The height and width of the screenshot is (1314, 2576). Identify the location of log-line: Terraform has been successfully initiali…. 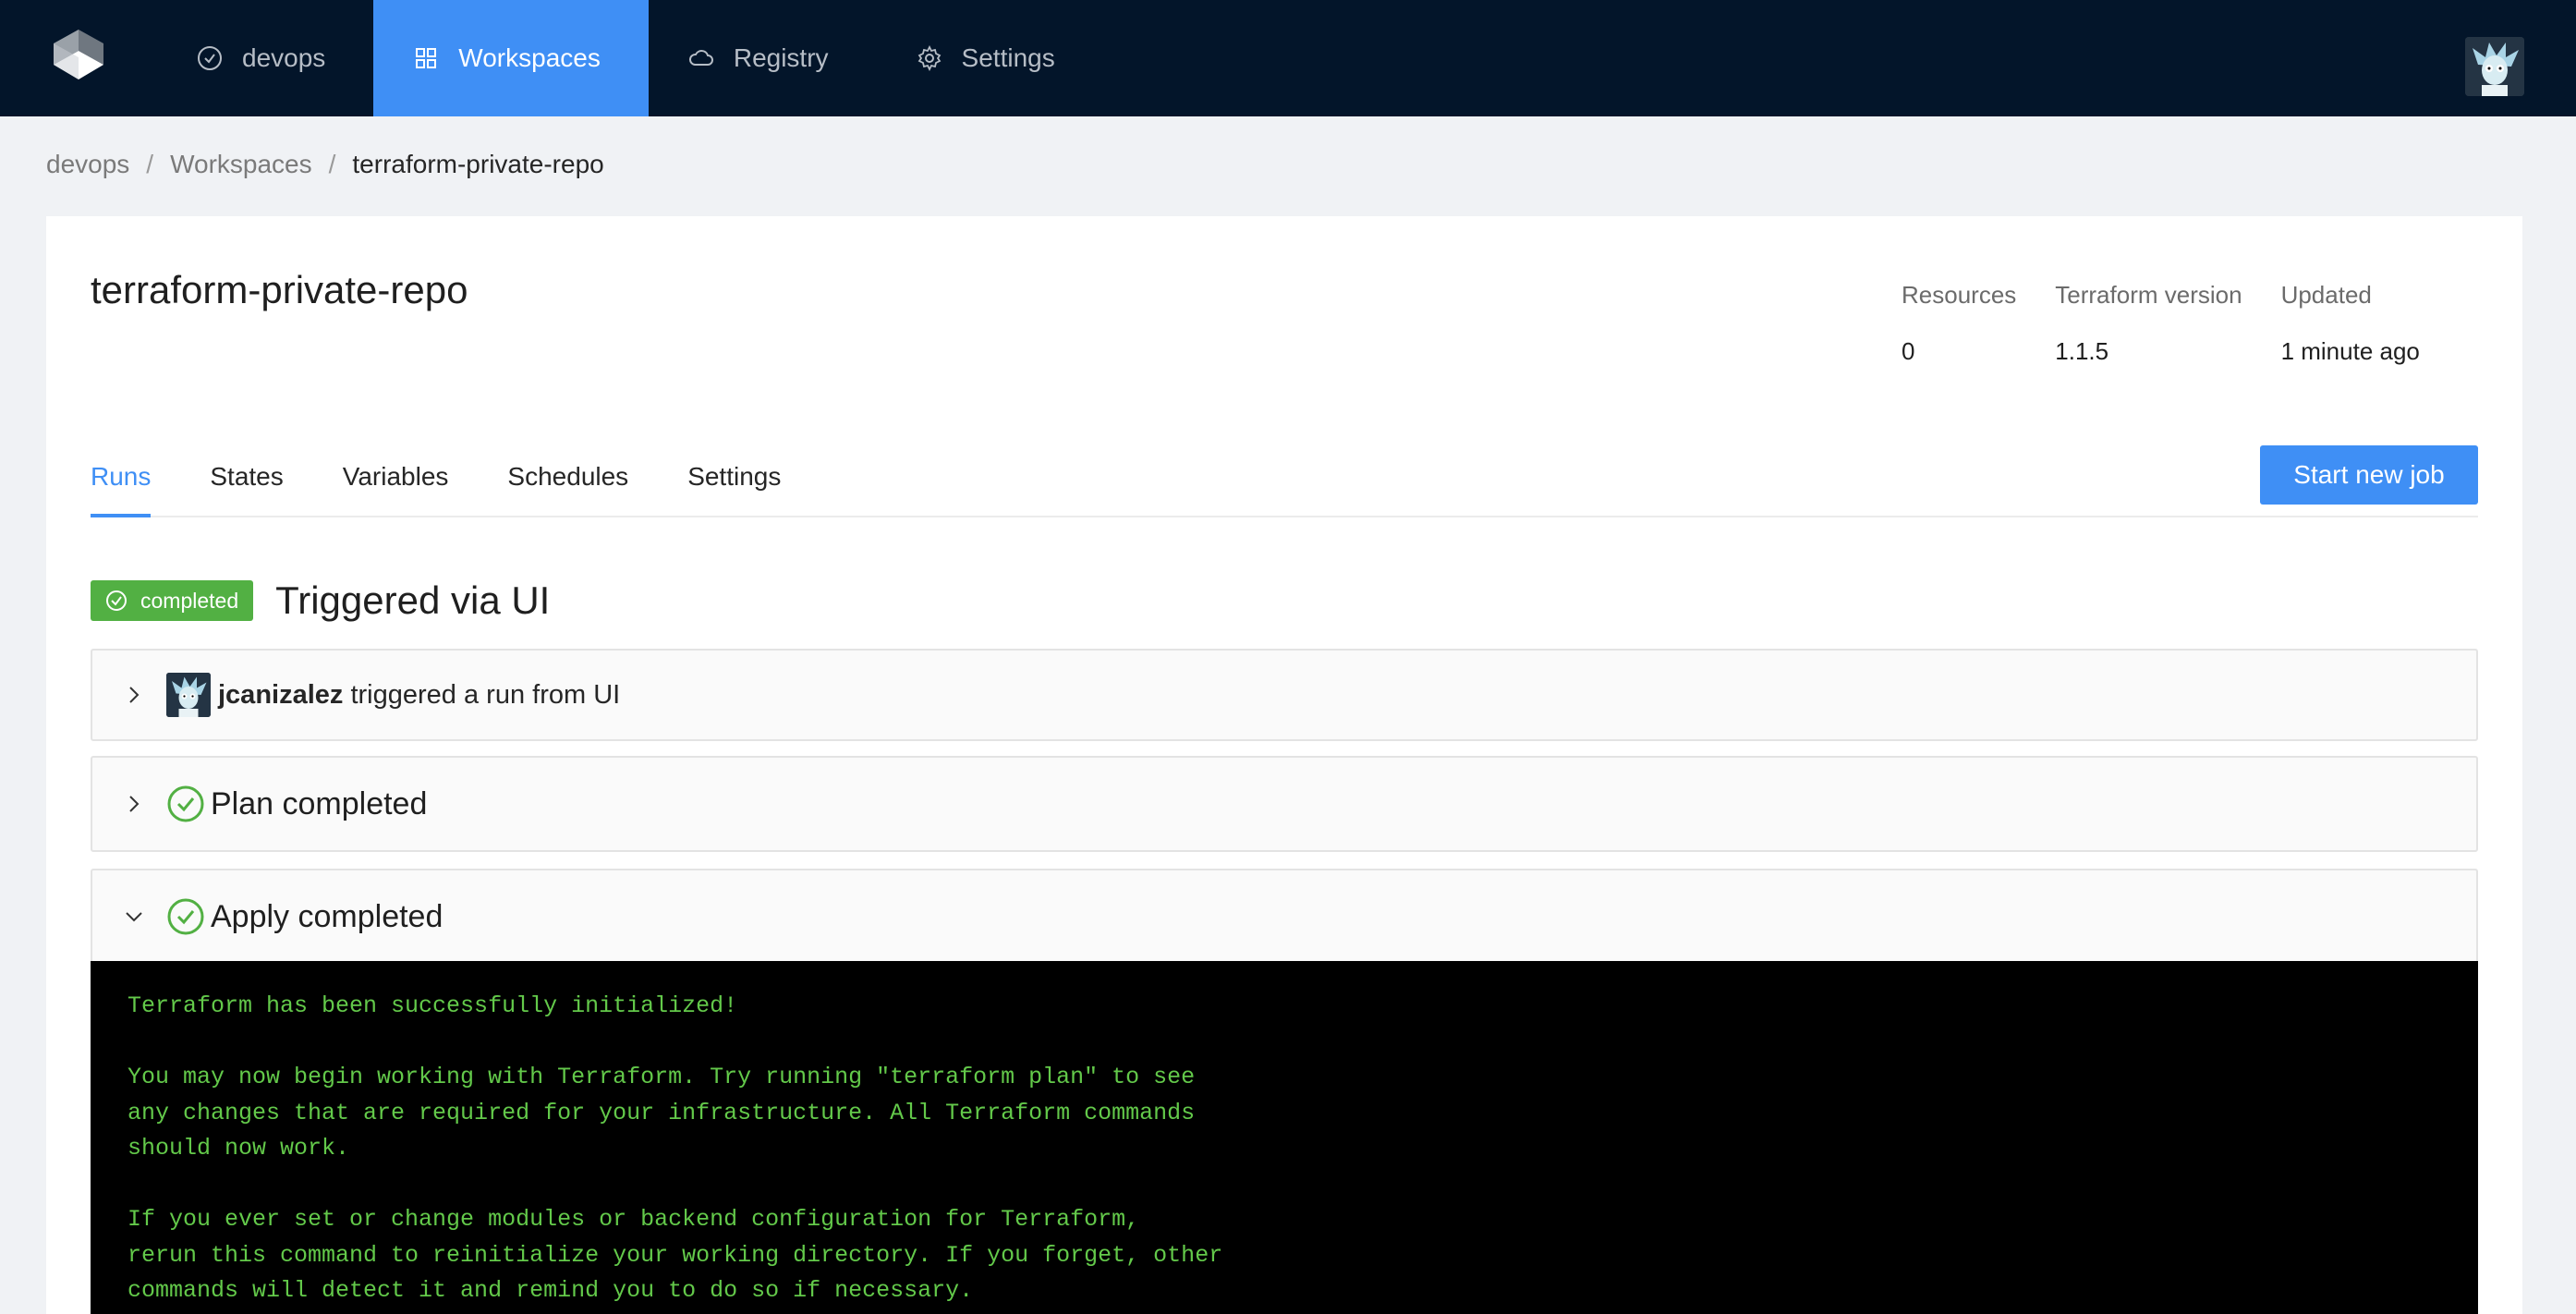
(433, 1006).